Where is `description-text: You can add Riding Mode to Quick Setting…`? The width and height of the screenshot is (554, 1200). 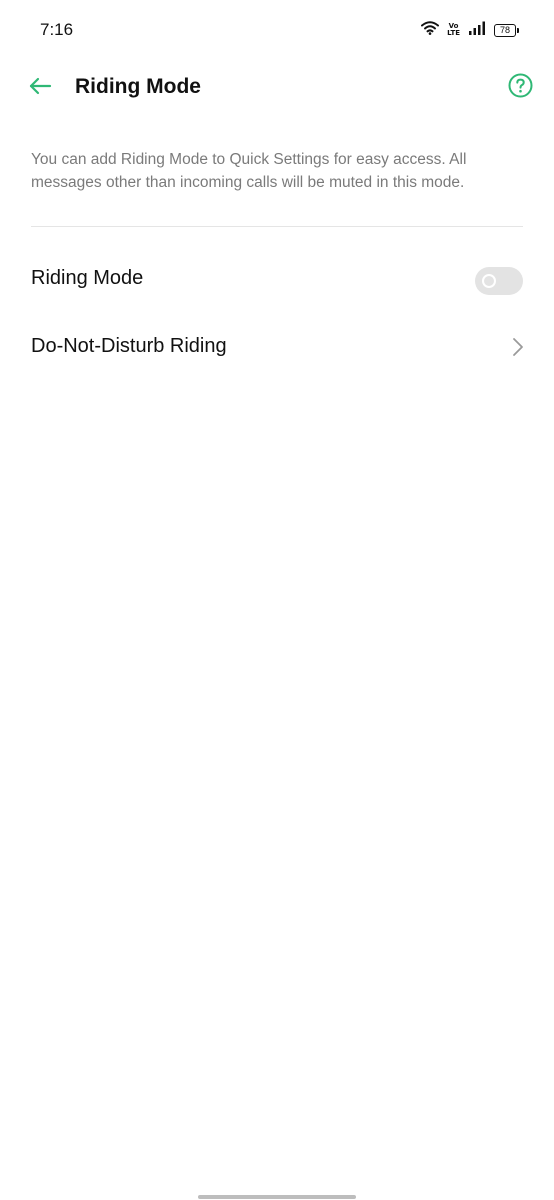 description-text: You can add Riding Mode to Quick Setting… is located at coordinates (249, 171).